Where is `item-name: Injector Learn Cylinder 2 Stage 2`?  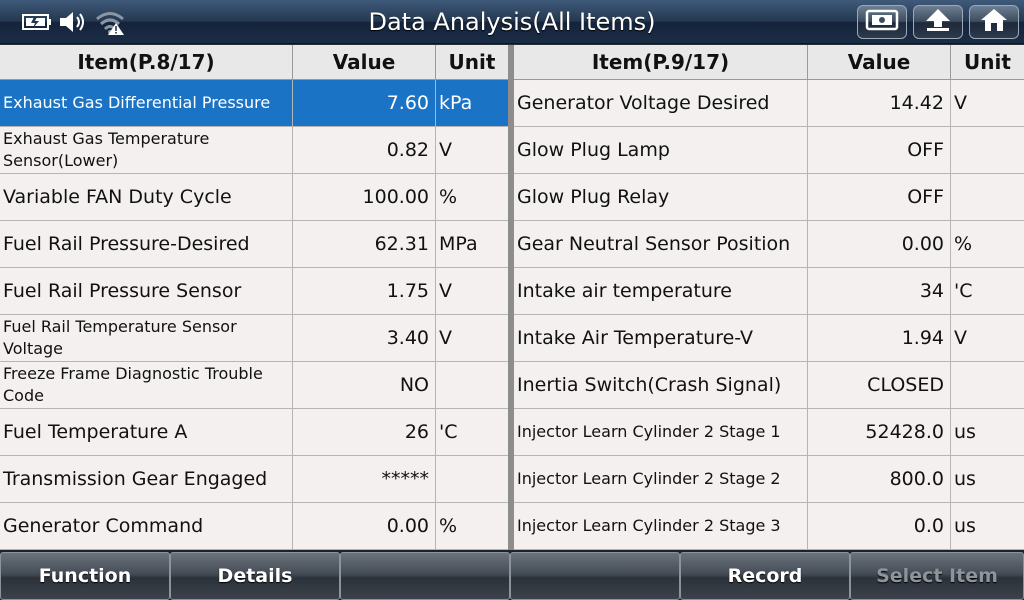
item-name: Injector Learn Cylinder 2 Stage 2 is located at coordinates (661, 479).